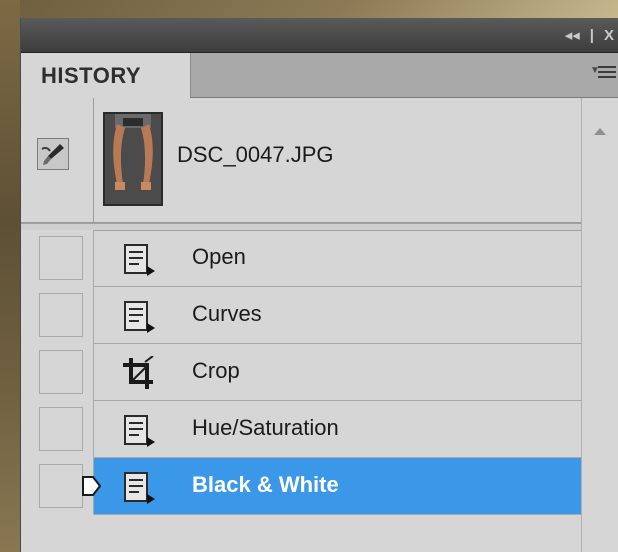  I want to click on panel-menu-button: ▼, so click(603, 75).